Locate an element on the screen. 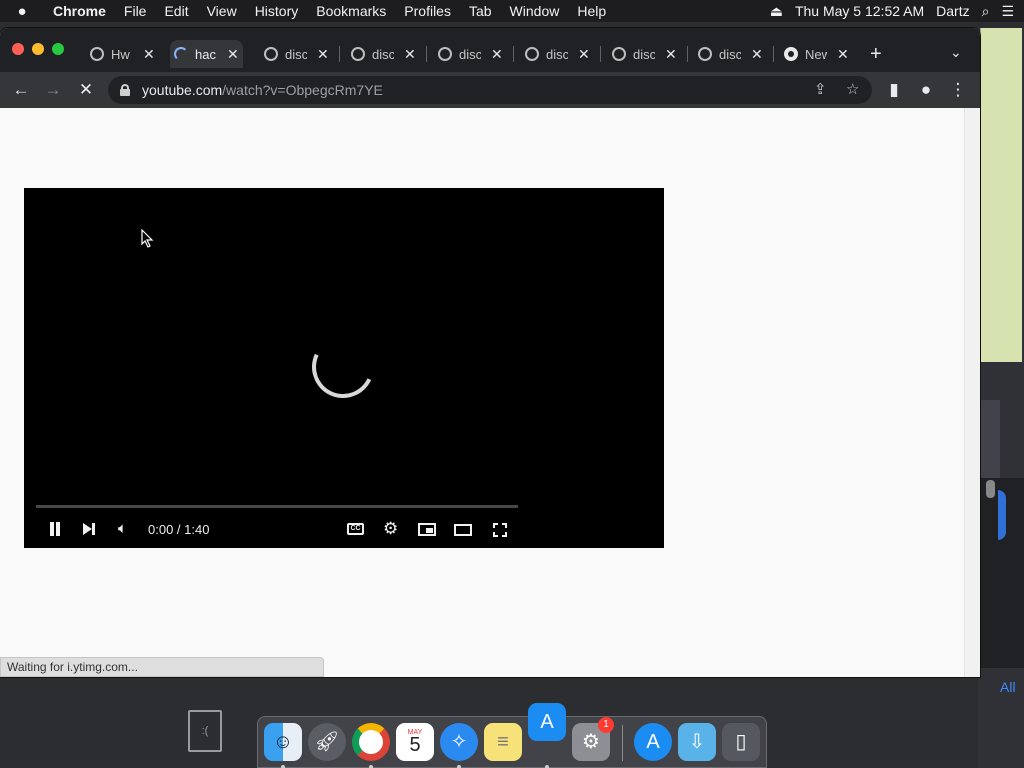  next-video-button is located at coordinates (89, 529).